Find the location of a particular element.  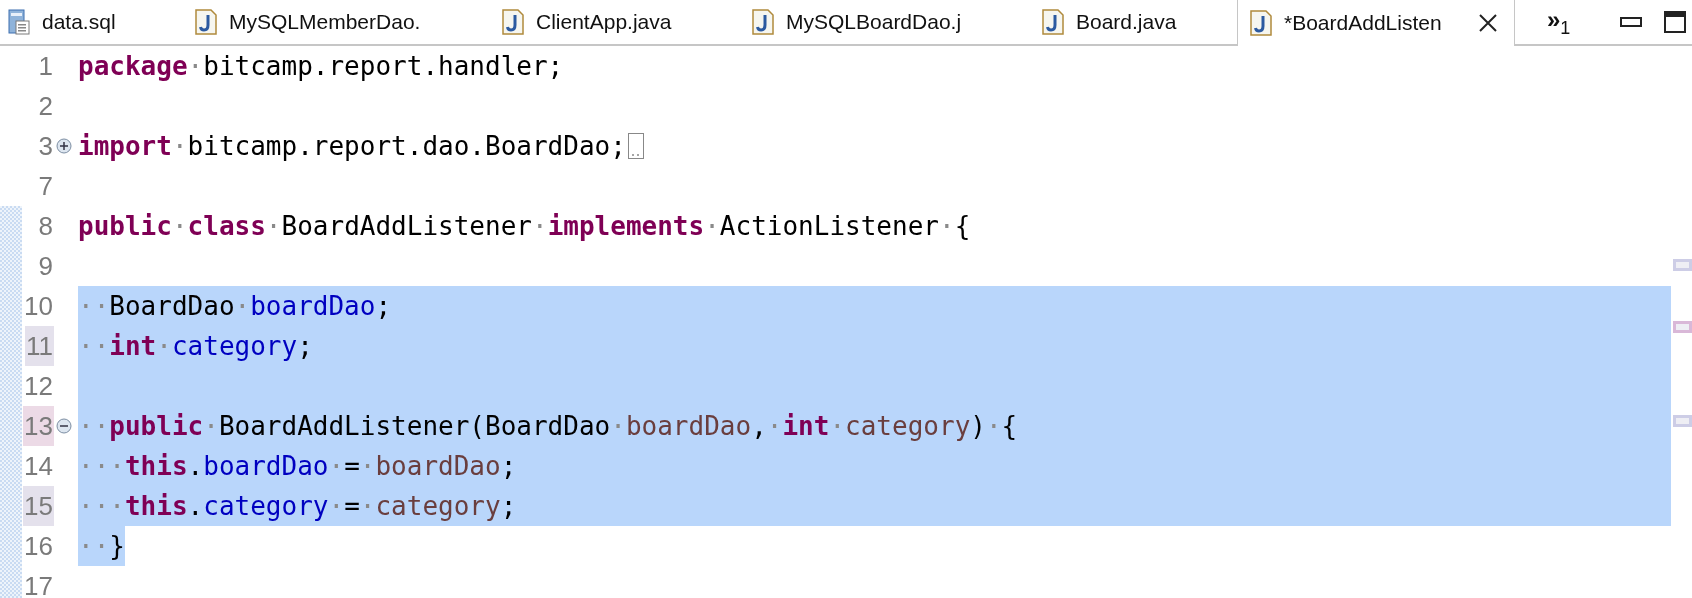

line-number: 11 is located at coordinates (39, 346).